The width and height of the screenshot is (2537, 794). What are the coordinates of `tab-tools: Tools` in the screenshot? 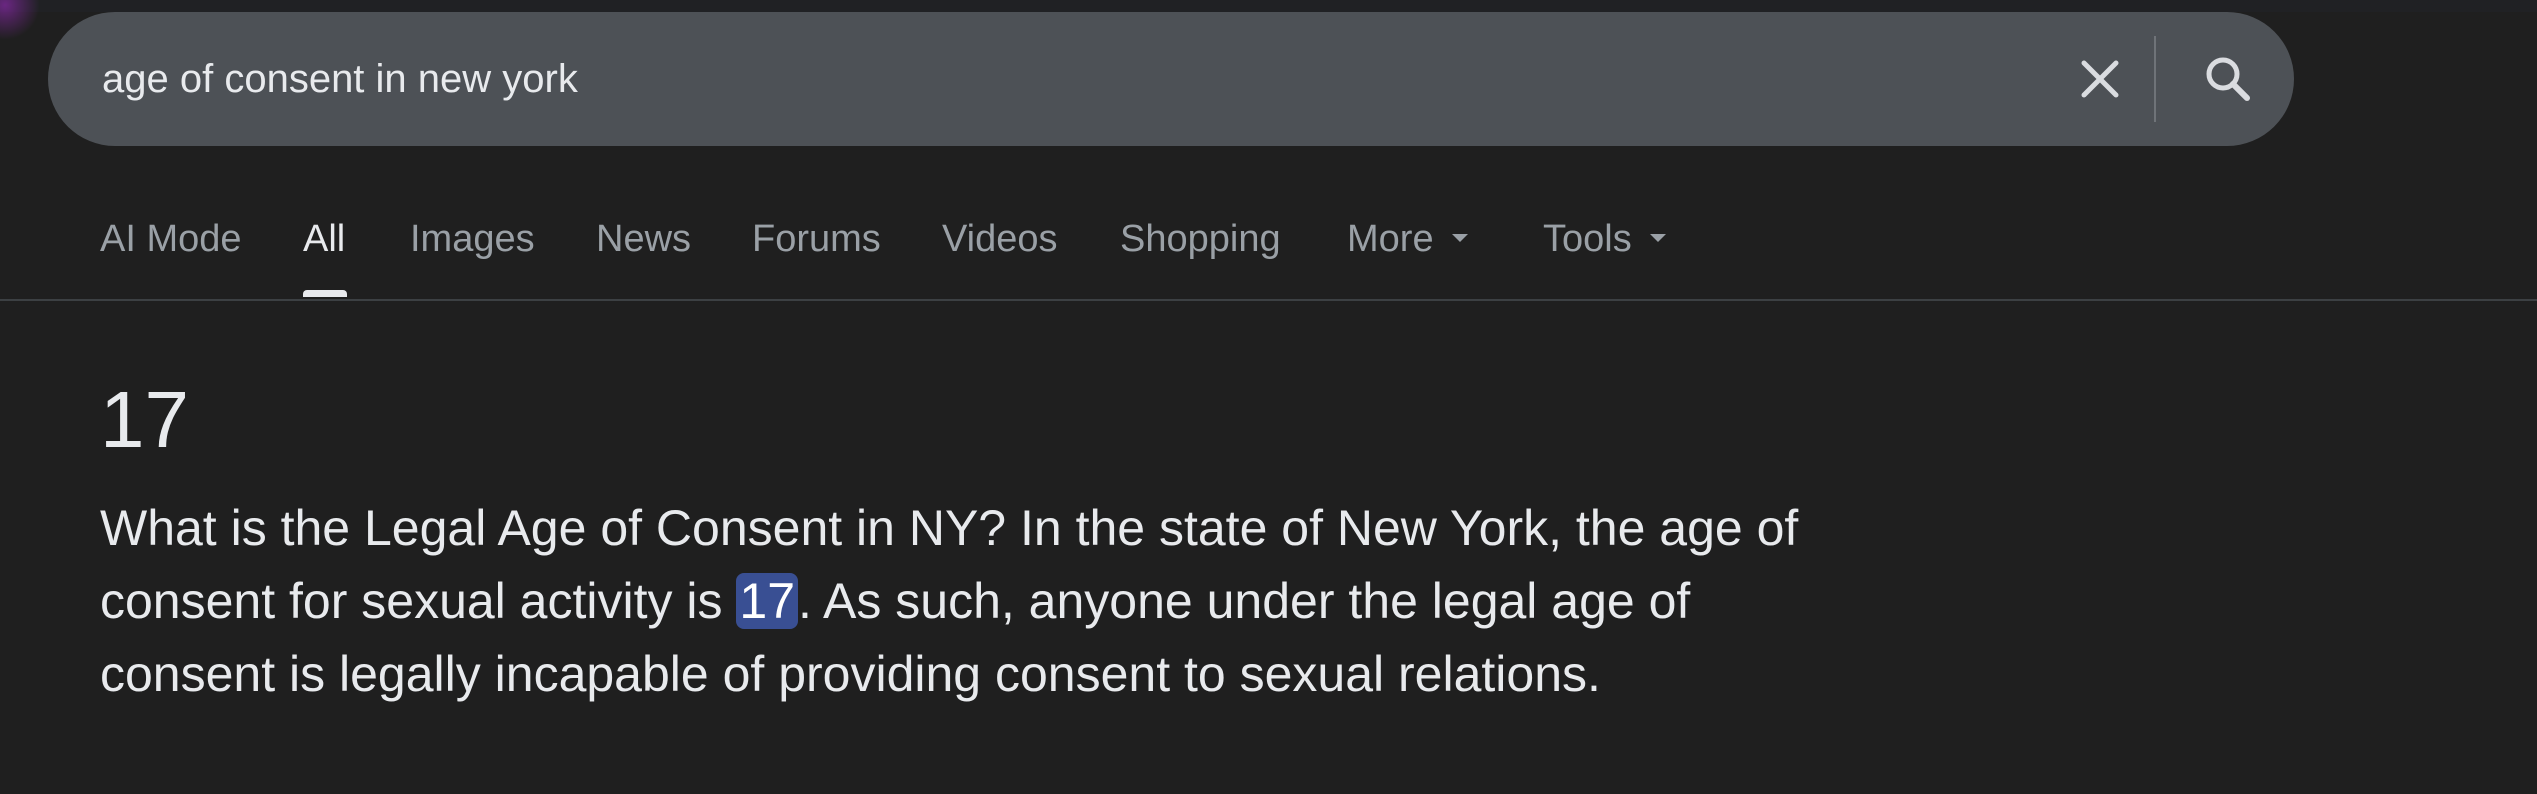 It's located at (1604, 239).